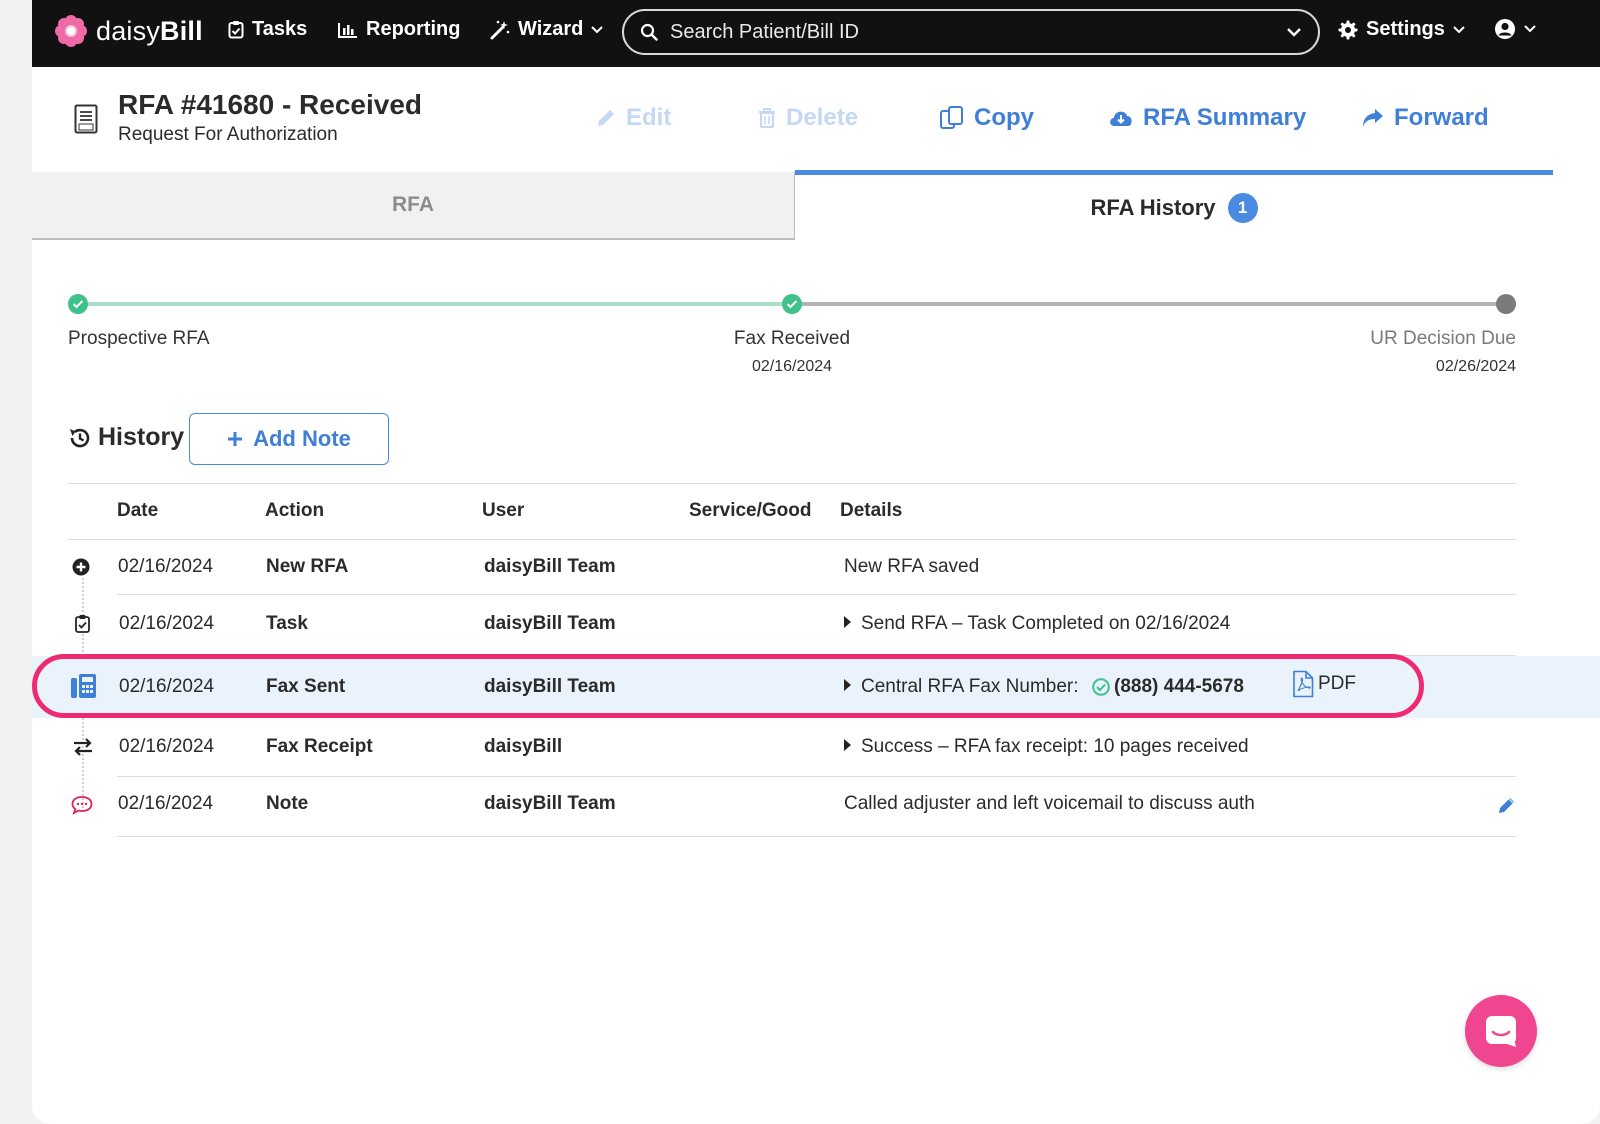  Describe the element at coordinates (1337, 683) in the screenshot. I see `pdf-label: PDF` at that location.